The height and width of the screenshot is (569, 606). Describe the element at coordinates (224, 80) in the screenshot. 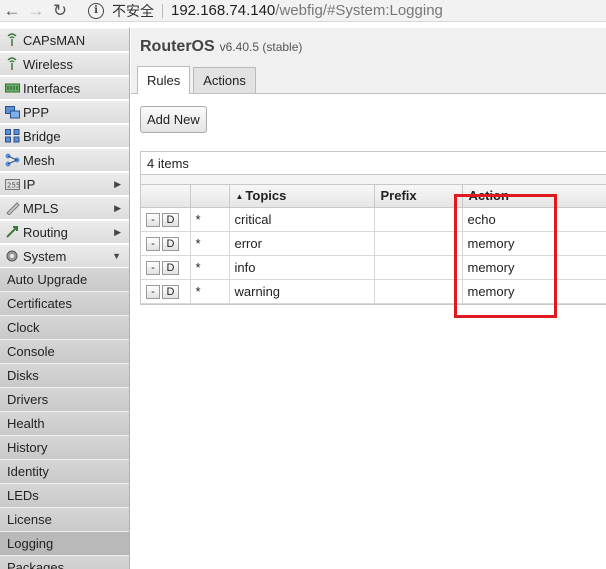

I see `tab-actions: Actions` at that location.